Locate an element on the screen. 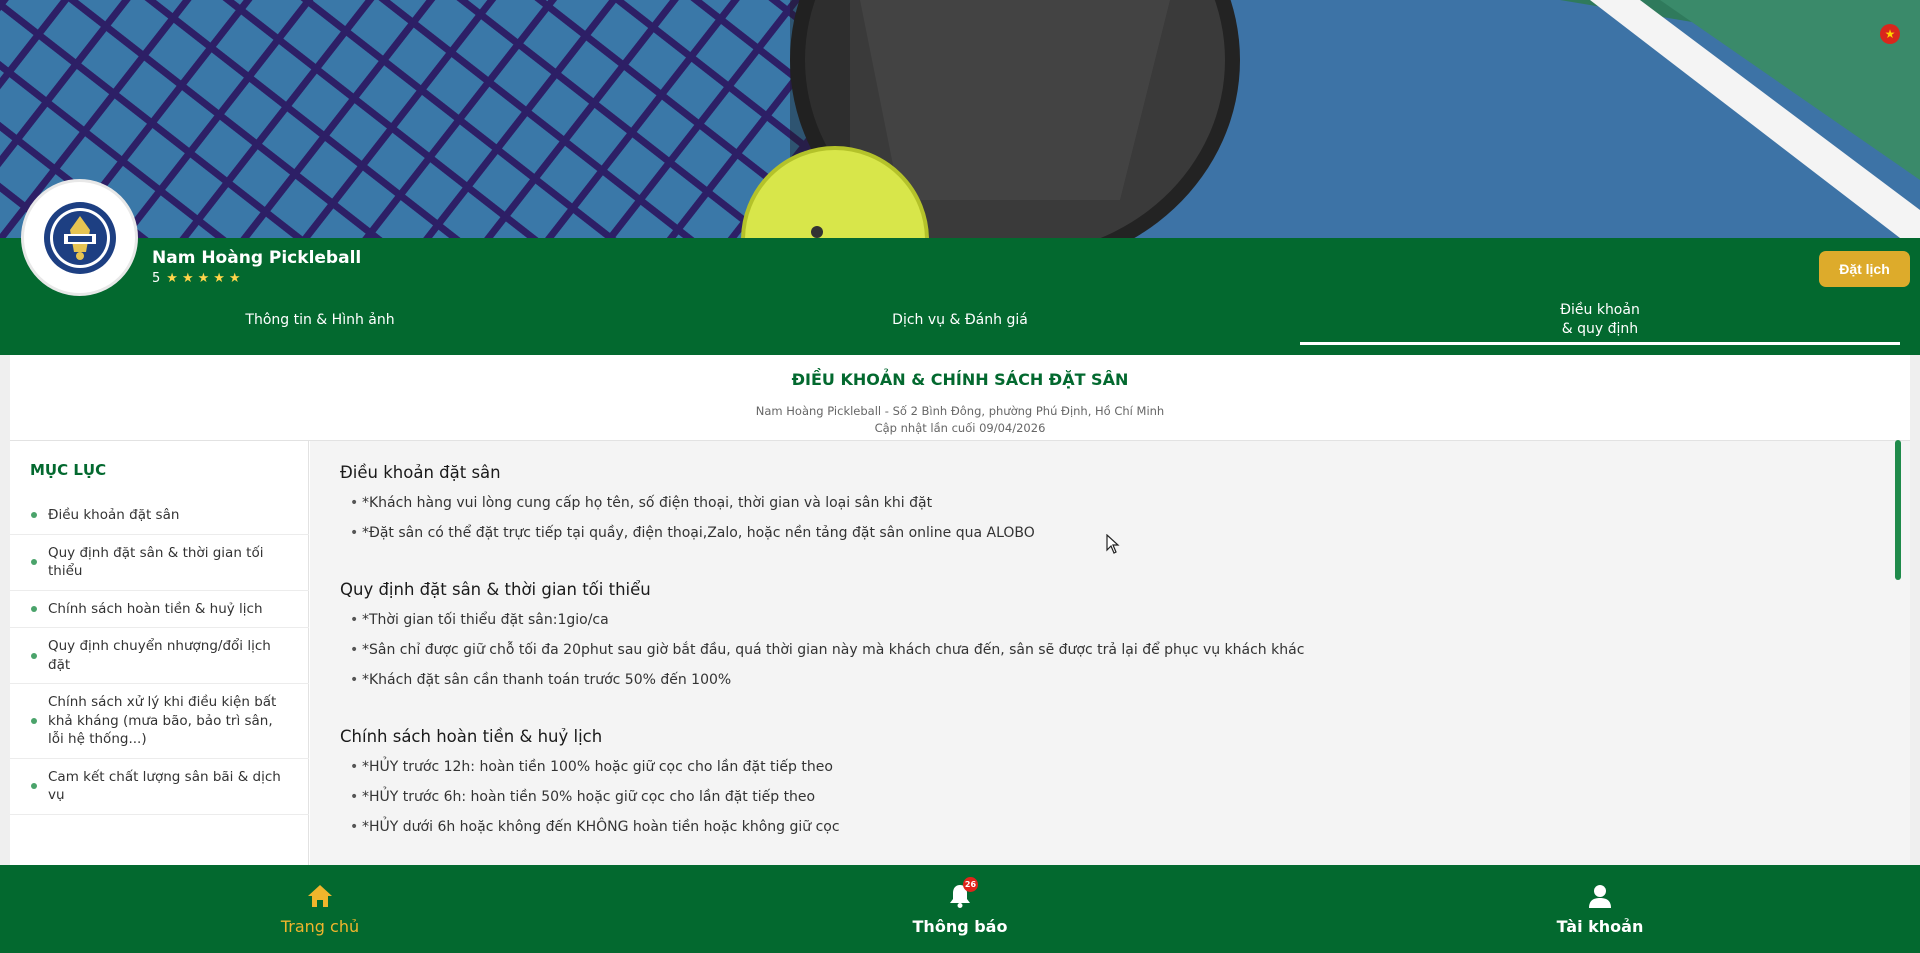  nav-home-label: Trang chủ is located at coordinates (320, 926).